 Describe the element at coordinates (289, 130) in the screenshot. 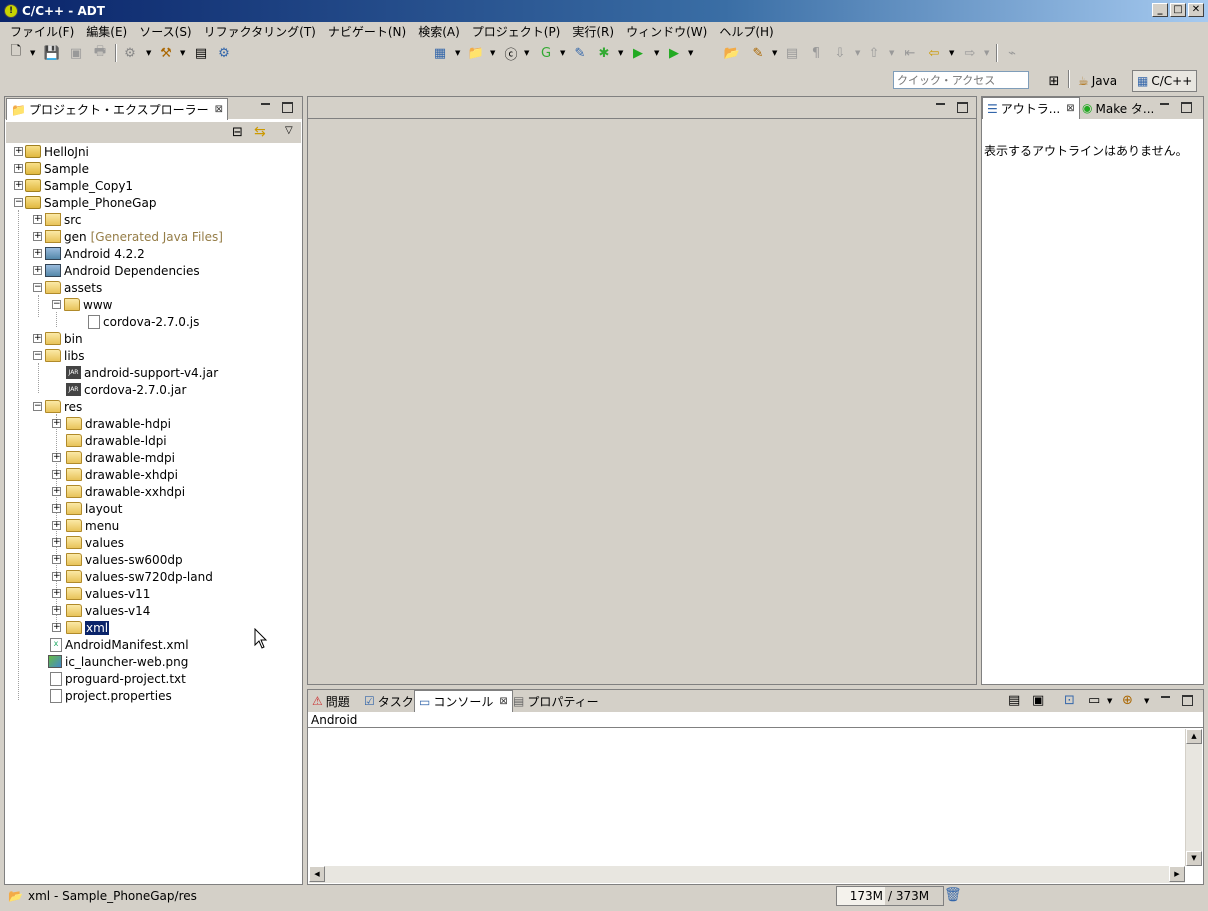

I see `view-menu-icon: ▽` at that location.